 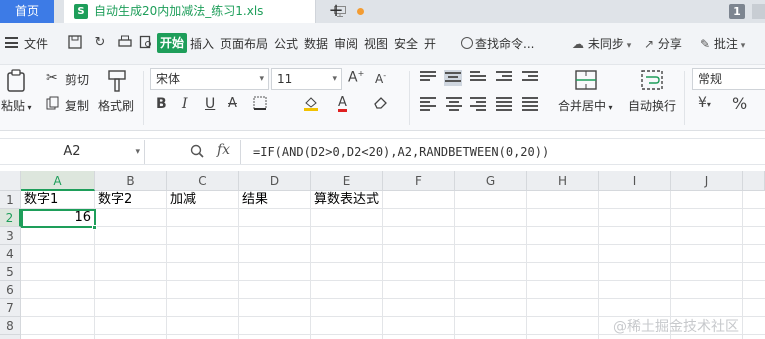 What do you see at coordinates (635, 181) in the screenshot?
I see `column-header-i: I` at bounding box center [635, 181].